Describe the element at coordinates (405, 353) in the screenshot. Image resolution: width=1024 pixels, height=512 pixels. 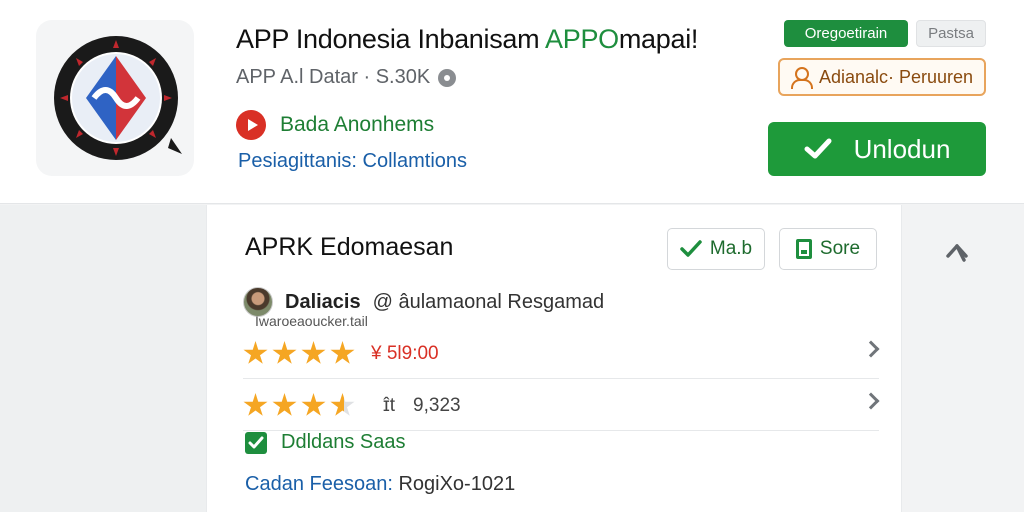
I see `price-value: ¥ 5l9:00` at that location.